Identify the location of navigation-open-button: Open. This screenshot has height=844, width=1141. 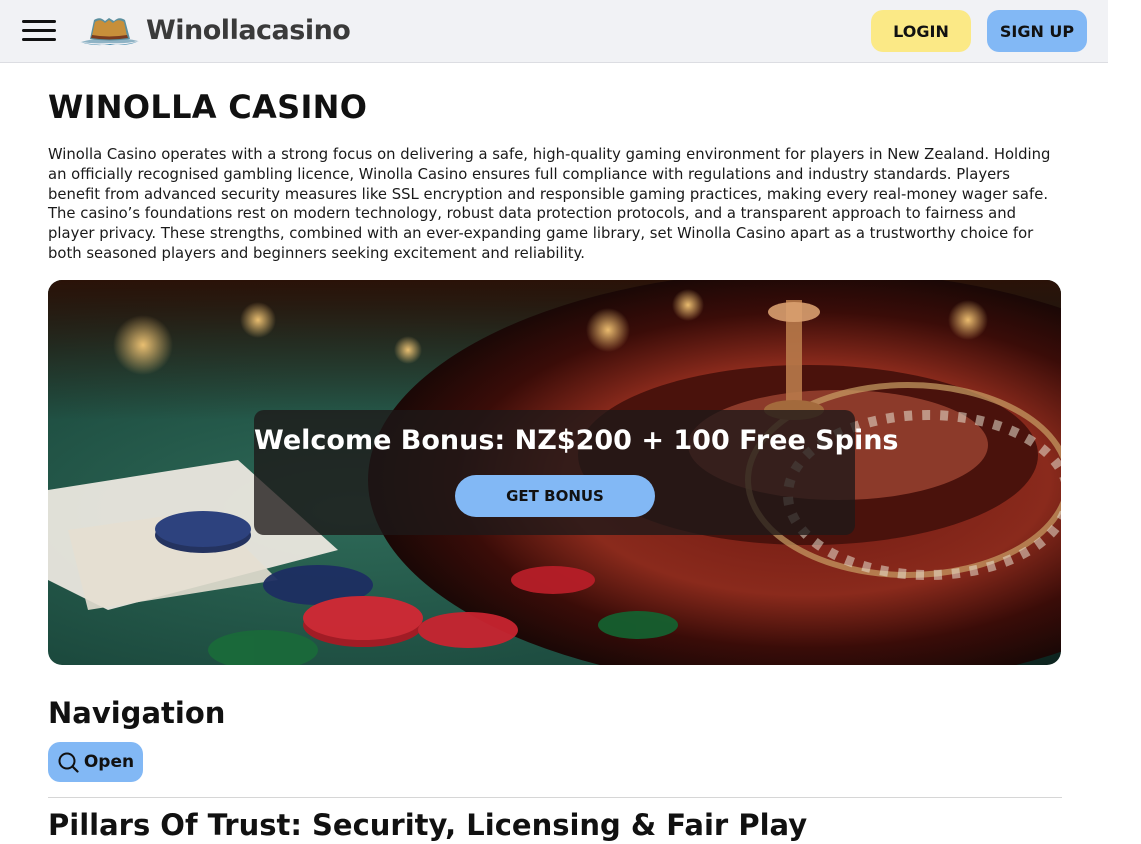
(95, 762).